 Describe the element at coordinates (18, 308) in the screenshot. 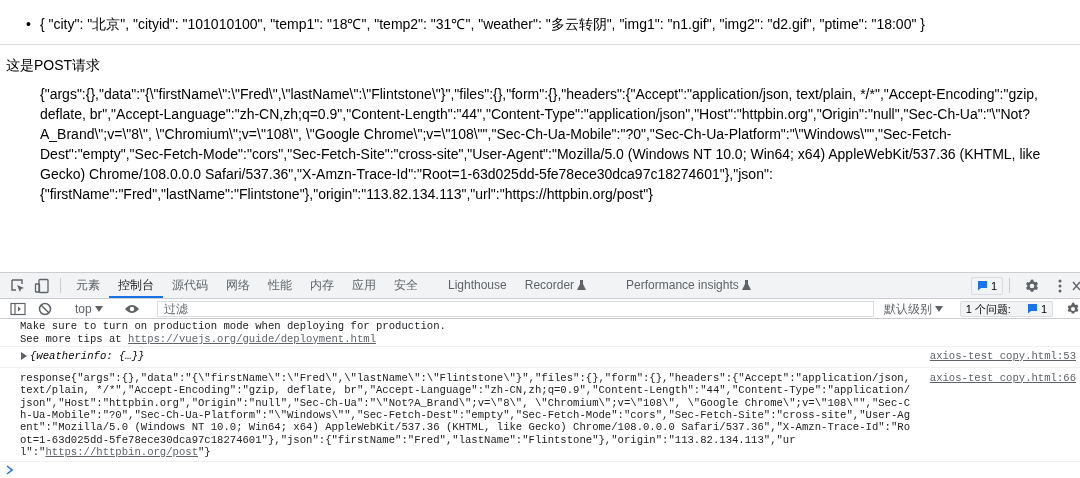

I see `sidebar-icon` at that location.